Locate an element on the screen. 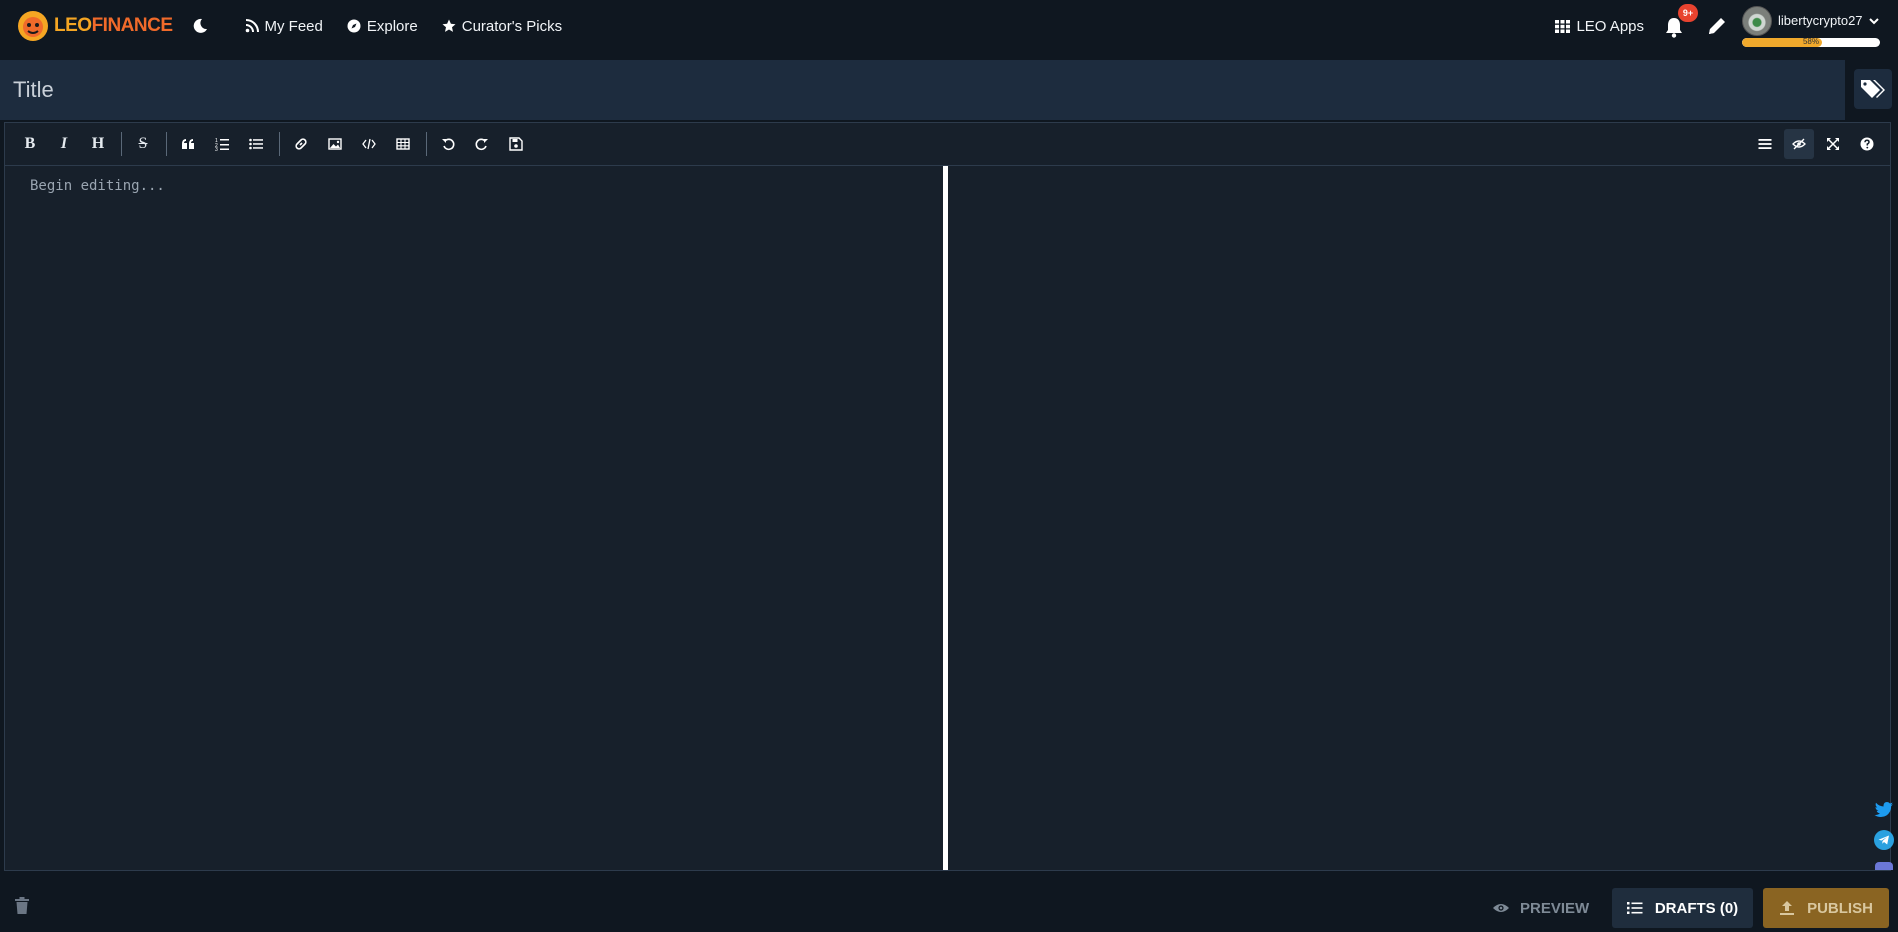  link-icon is located at coordinates (301, 144).